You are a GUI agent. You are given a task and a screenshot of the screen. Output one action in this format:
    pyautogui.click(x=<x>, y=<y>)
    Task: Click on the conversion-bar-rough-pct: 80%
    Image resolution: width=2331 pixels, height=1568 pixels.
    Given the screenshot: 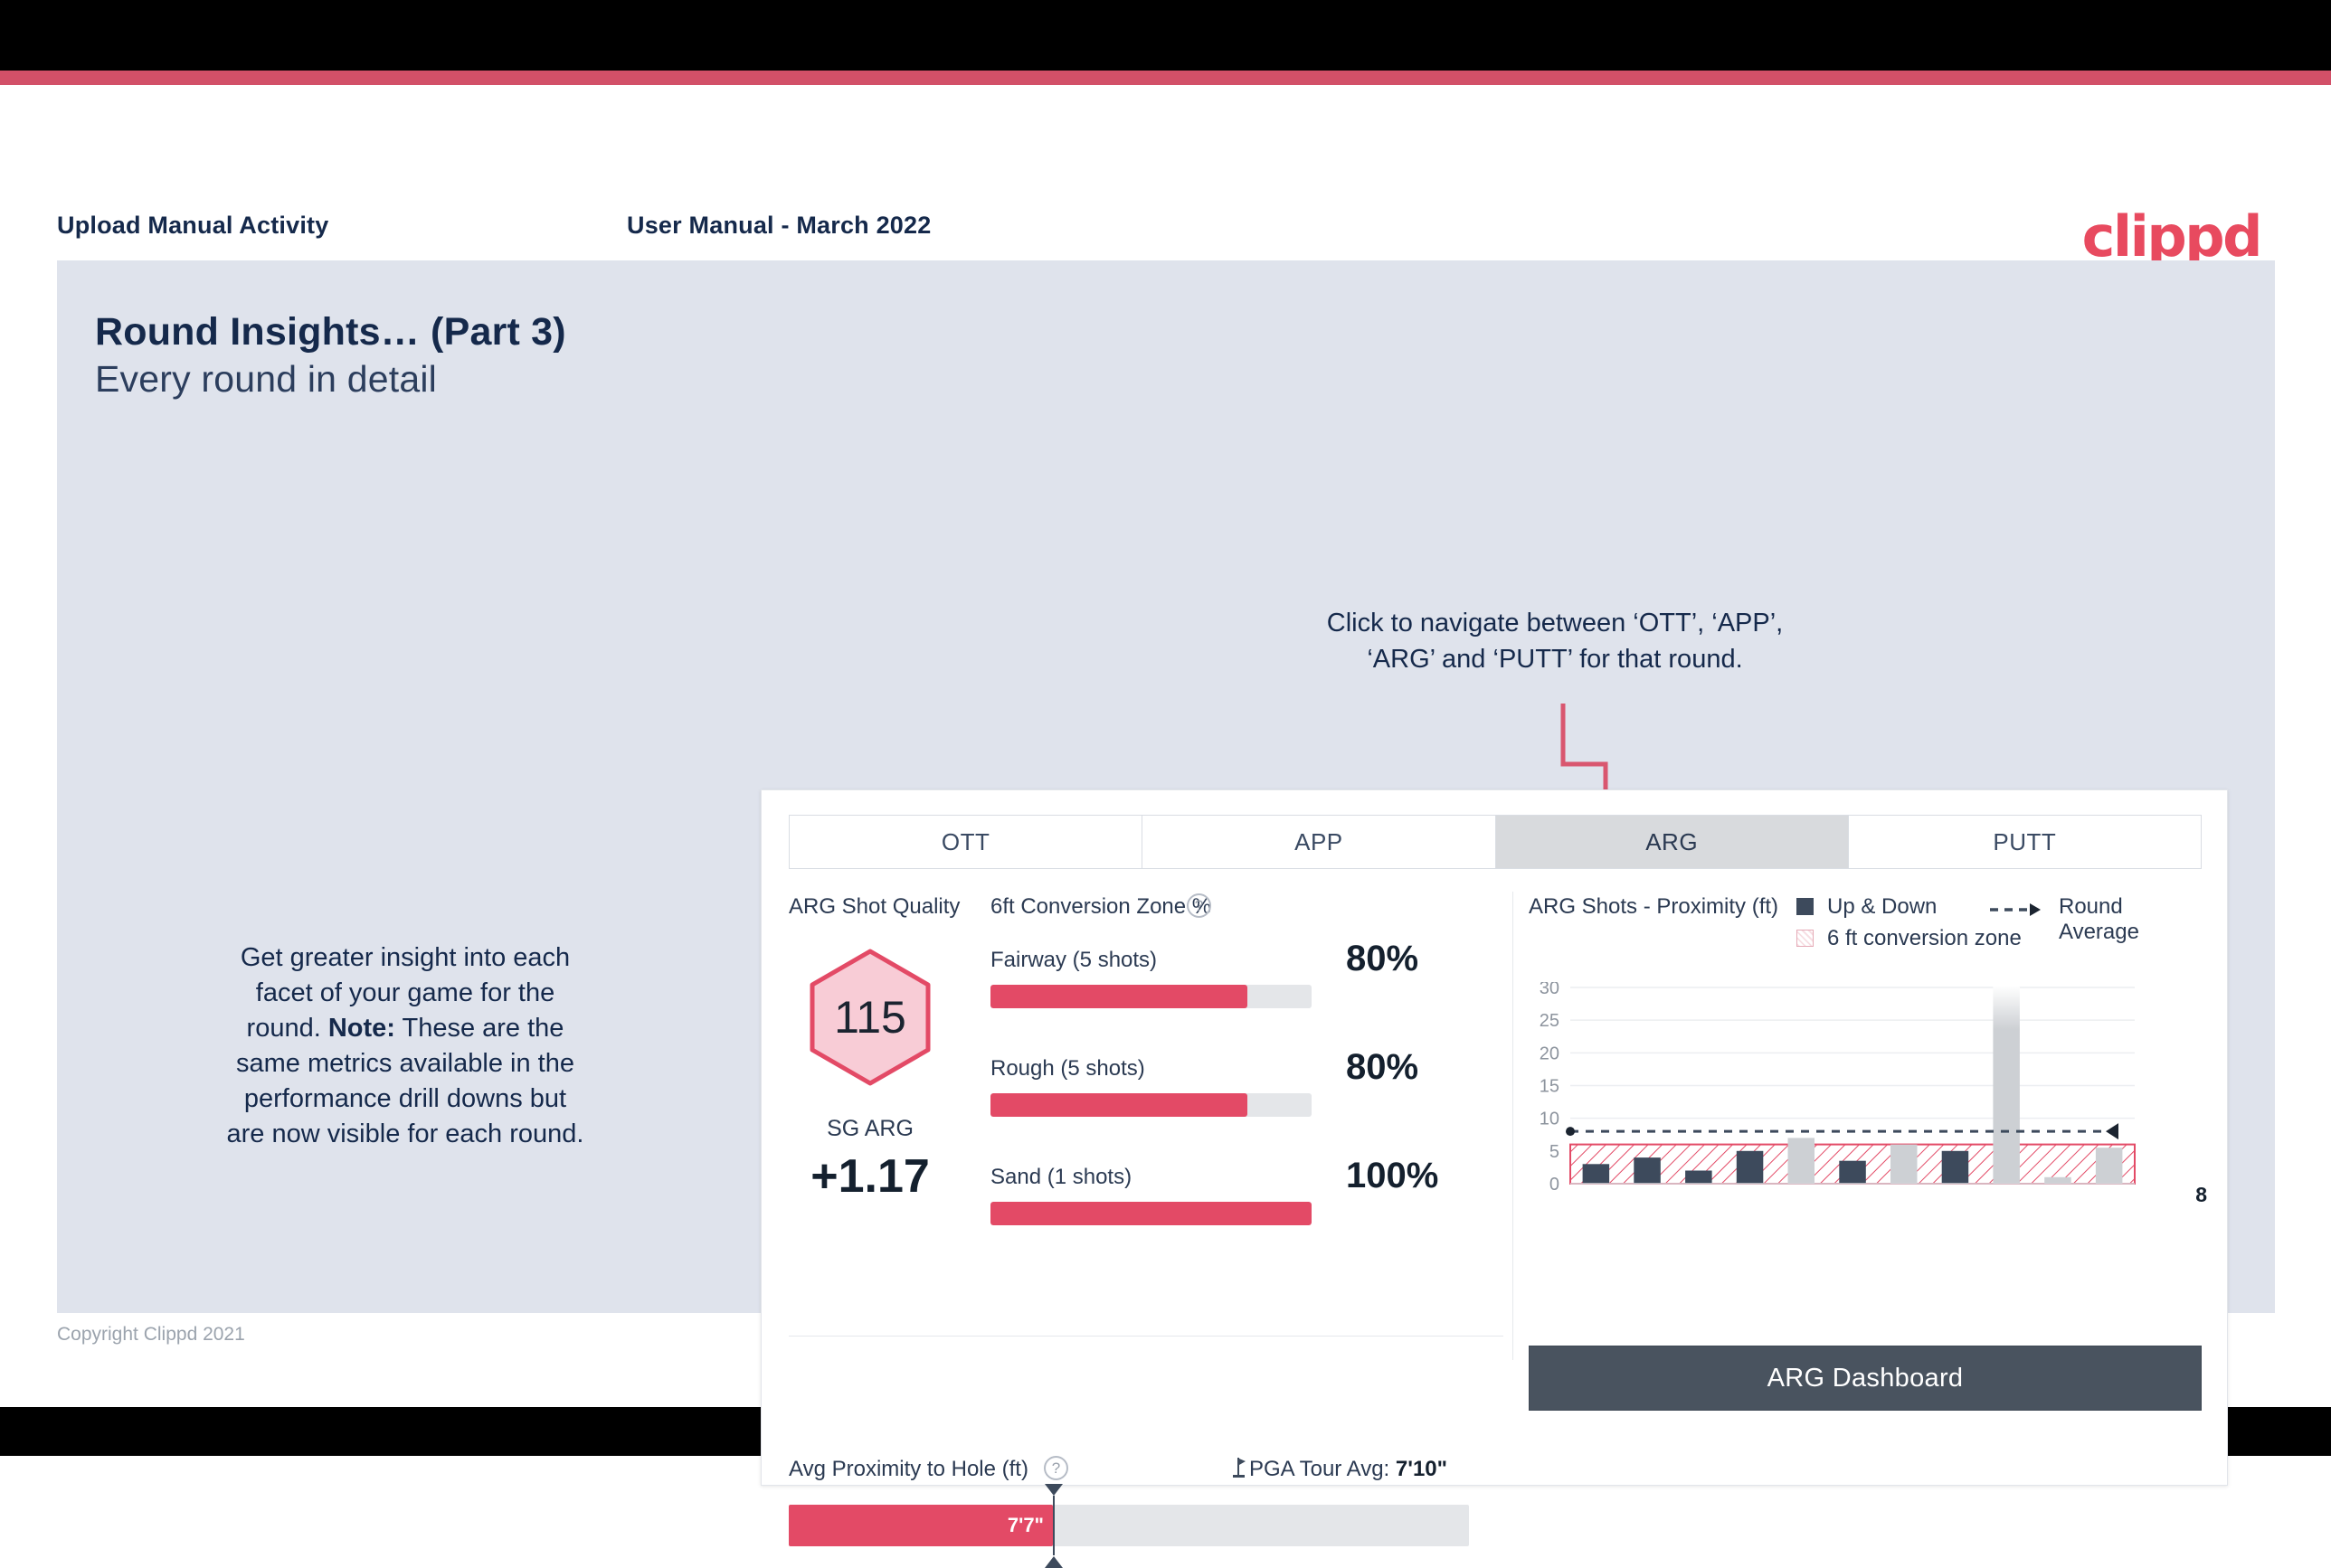 What is the action you would take?
    pyautogui.click(x=1382, y=1067)
    